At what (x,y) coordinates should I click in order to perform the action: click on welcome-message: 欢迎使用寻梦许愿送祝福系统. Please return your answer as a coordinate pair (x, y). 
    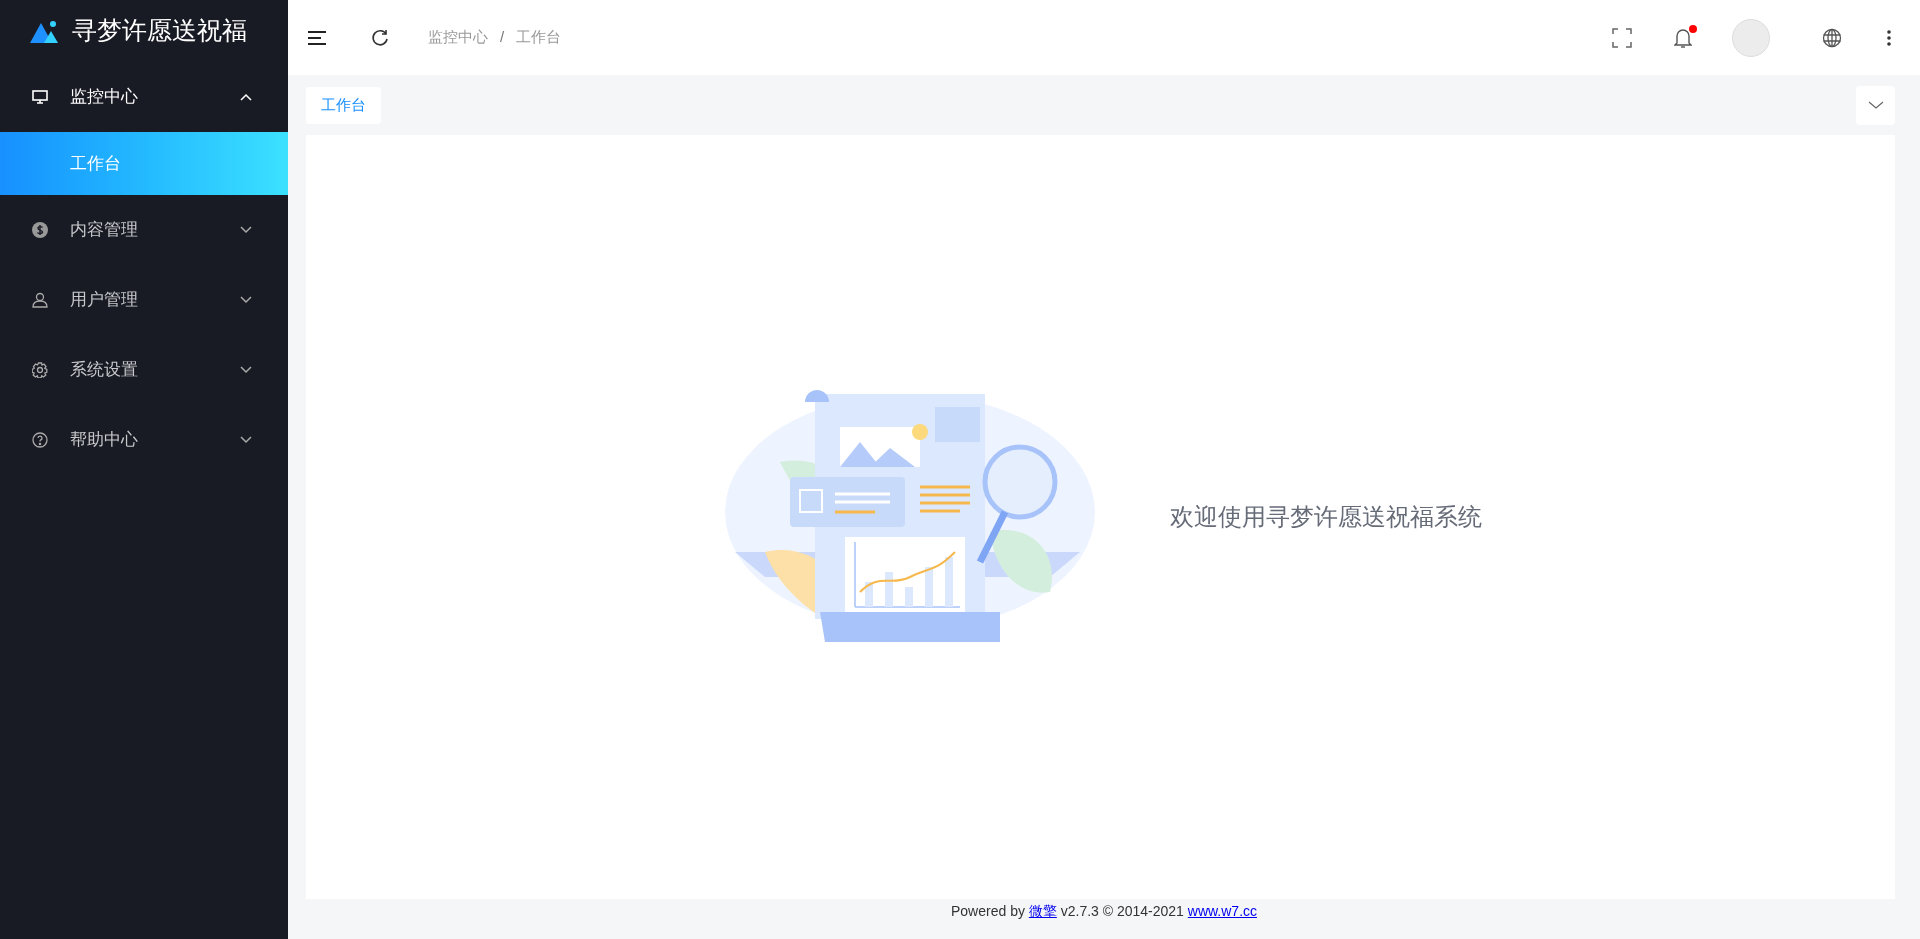
    Looking at the image, I should click on (1325, 517).